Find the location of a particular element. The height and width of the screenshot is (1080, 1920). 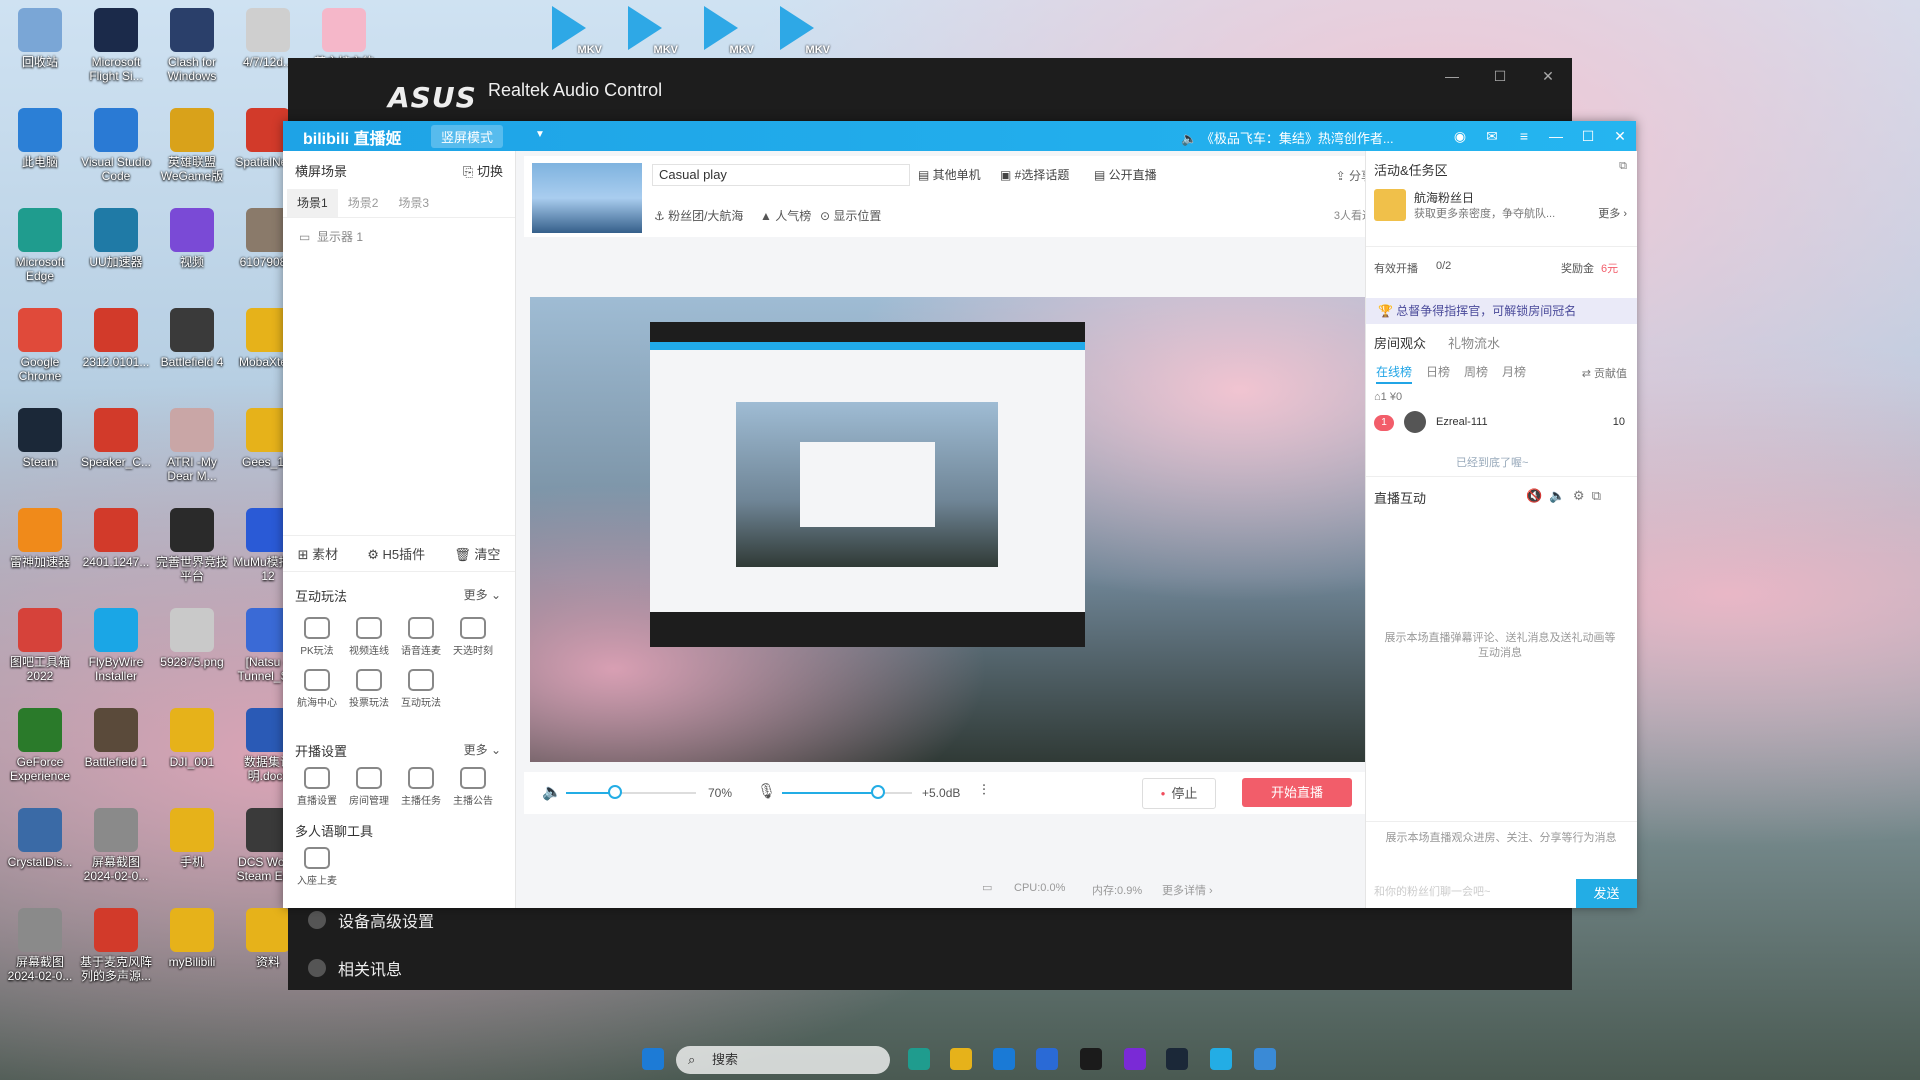

expand-icon: ⧉ is located at coordinates (1623, 166).